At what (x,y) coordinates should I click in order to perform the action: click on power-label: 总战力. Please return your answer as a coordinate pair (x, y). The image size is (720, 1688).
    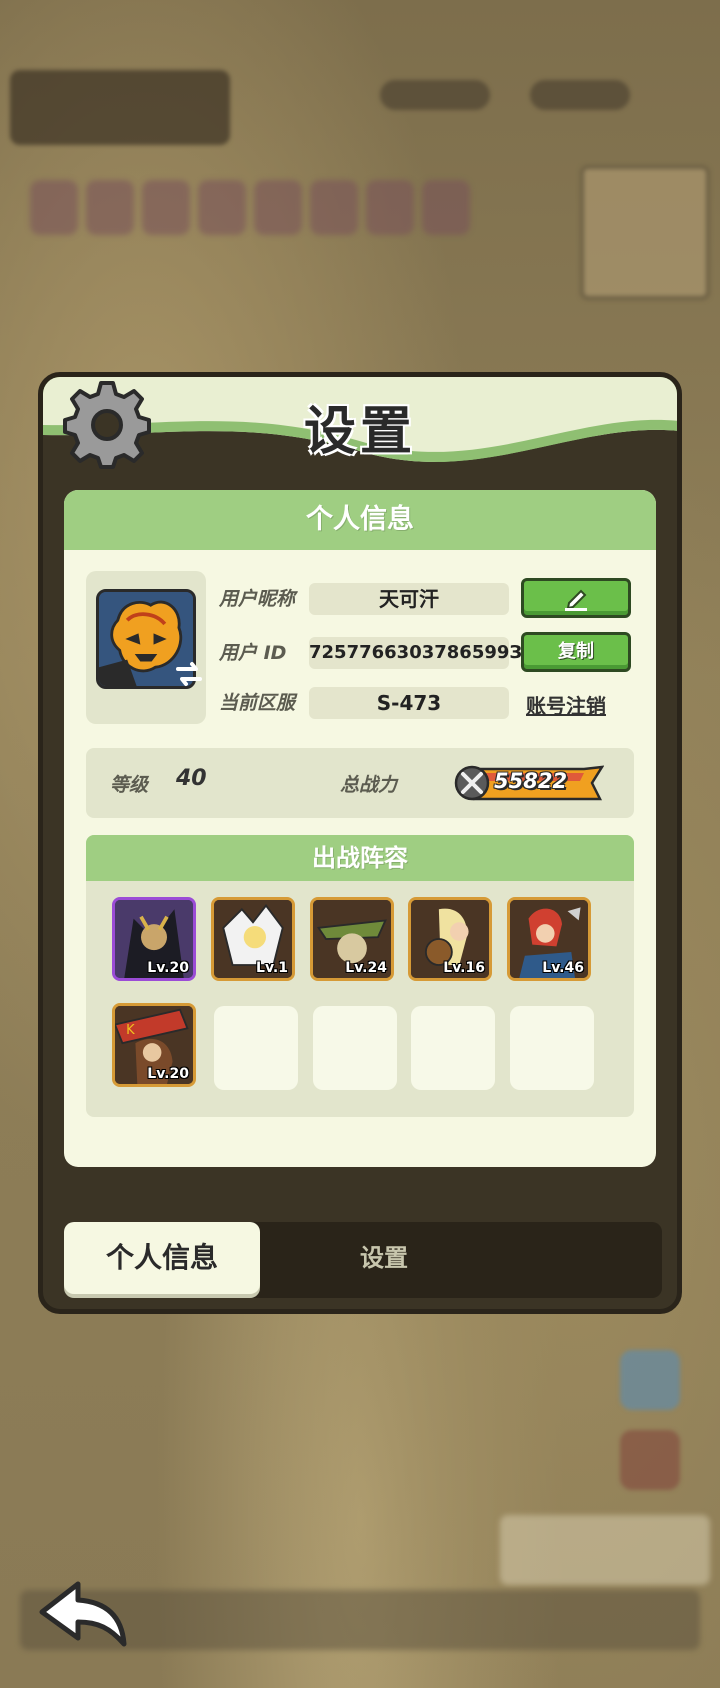
    Looking at the image, I should click on (369, 785).